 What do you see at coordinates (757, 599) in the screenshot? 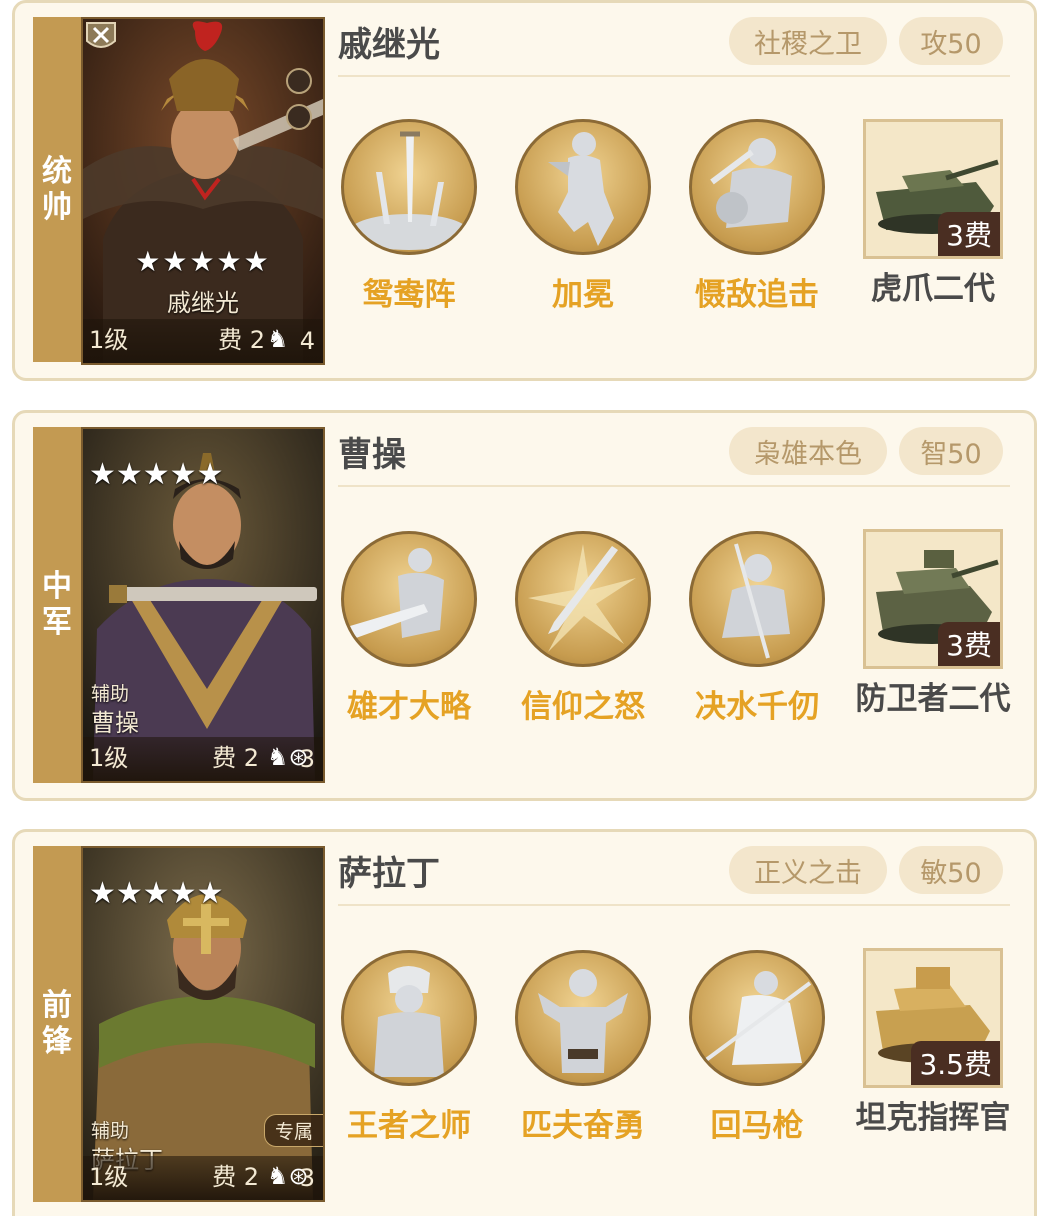
I see `skill-kneeling-warrior-icon` at bounding box center [757, 599].